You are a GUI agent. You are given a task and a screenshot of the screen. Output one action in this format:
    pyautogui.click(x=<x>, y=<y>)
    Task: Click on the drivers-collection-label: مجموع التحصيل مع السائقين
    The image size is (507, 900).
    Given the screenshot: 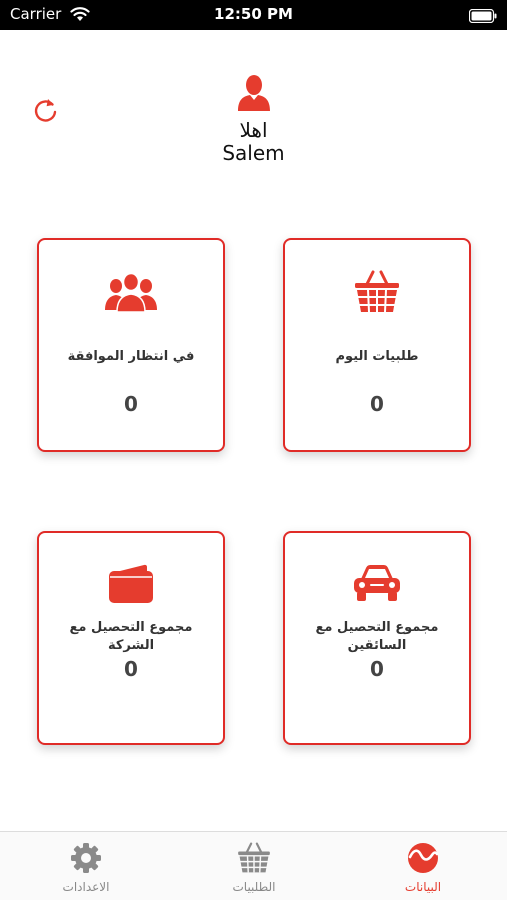 What is the action you would take?
    pyautogui.click(x=377, y=636)
    